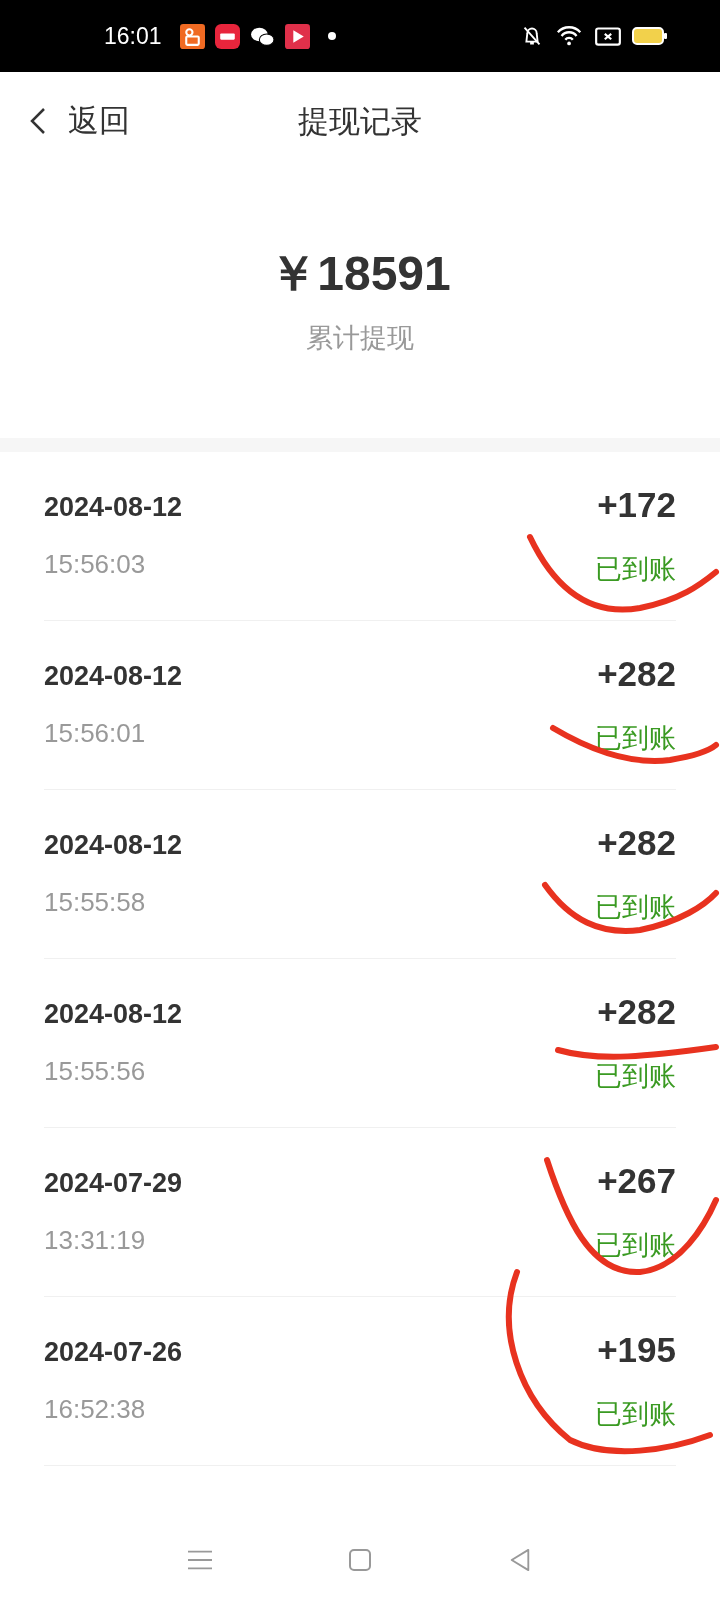 Image resolution: width=720 pixels, height=1600 pixels. I want to click on home-icon, so click(360, 1560).